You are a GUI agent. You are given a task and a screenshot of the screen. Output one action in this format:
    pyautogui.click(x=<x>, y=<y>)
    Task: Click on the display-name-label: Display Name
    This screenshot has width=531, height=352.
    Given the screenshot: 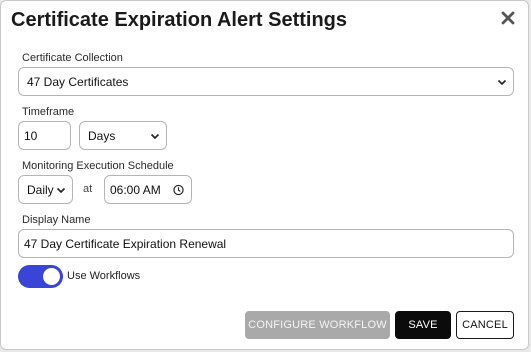 What is the action you would take?
    pyautogui.click(x=56, y=220)
    